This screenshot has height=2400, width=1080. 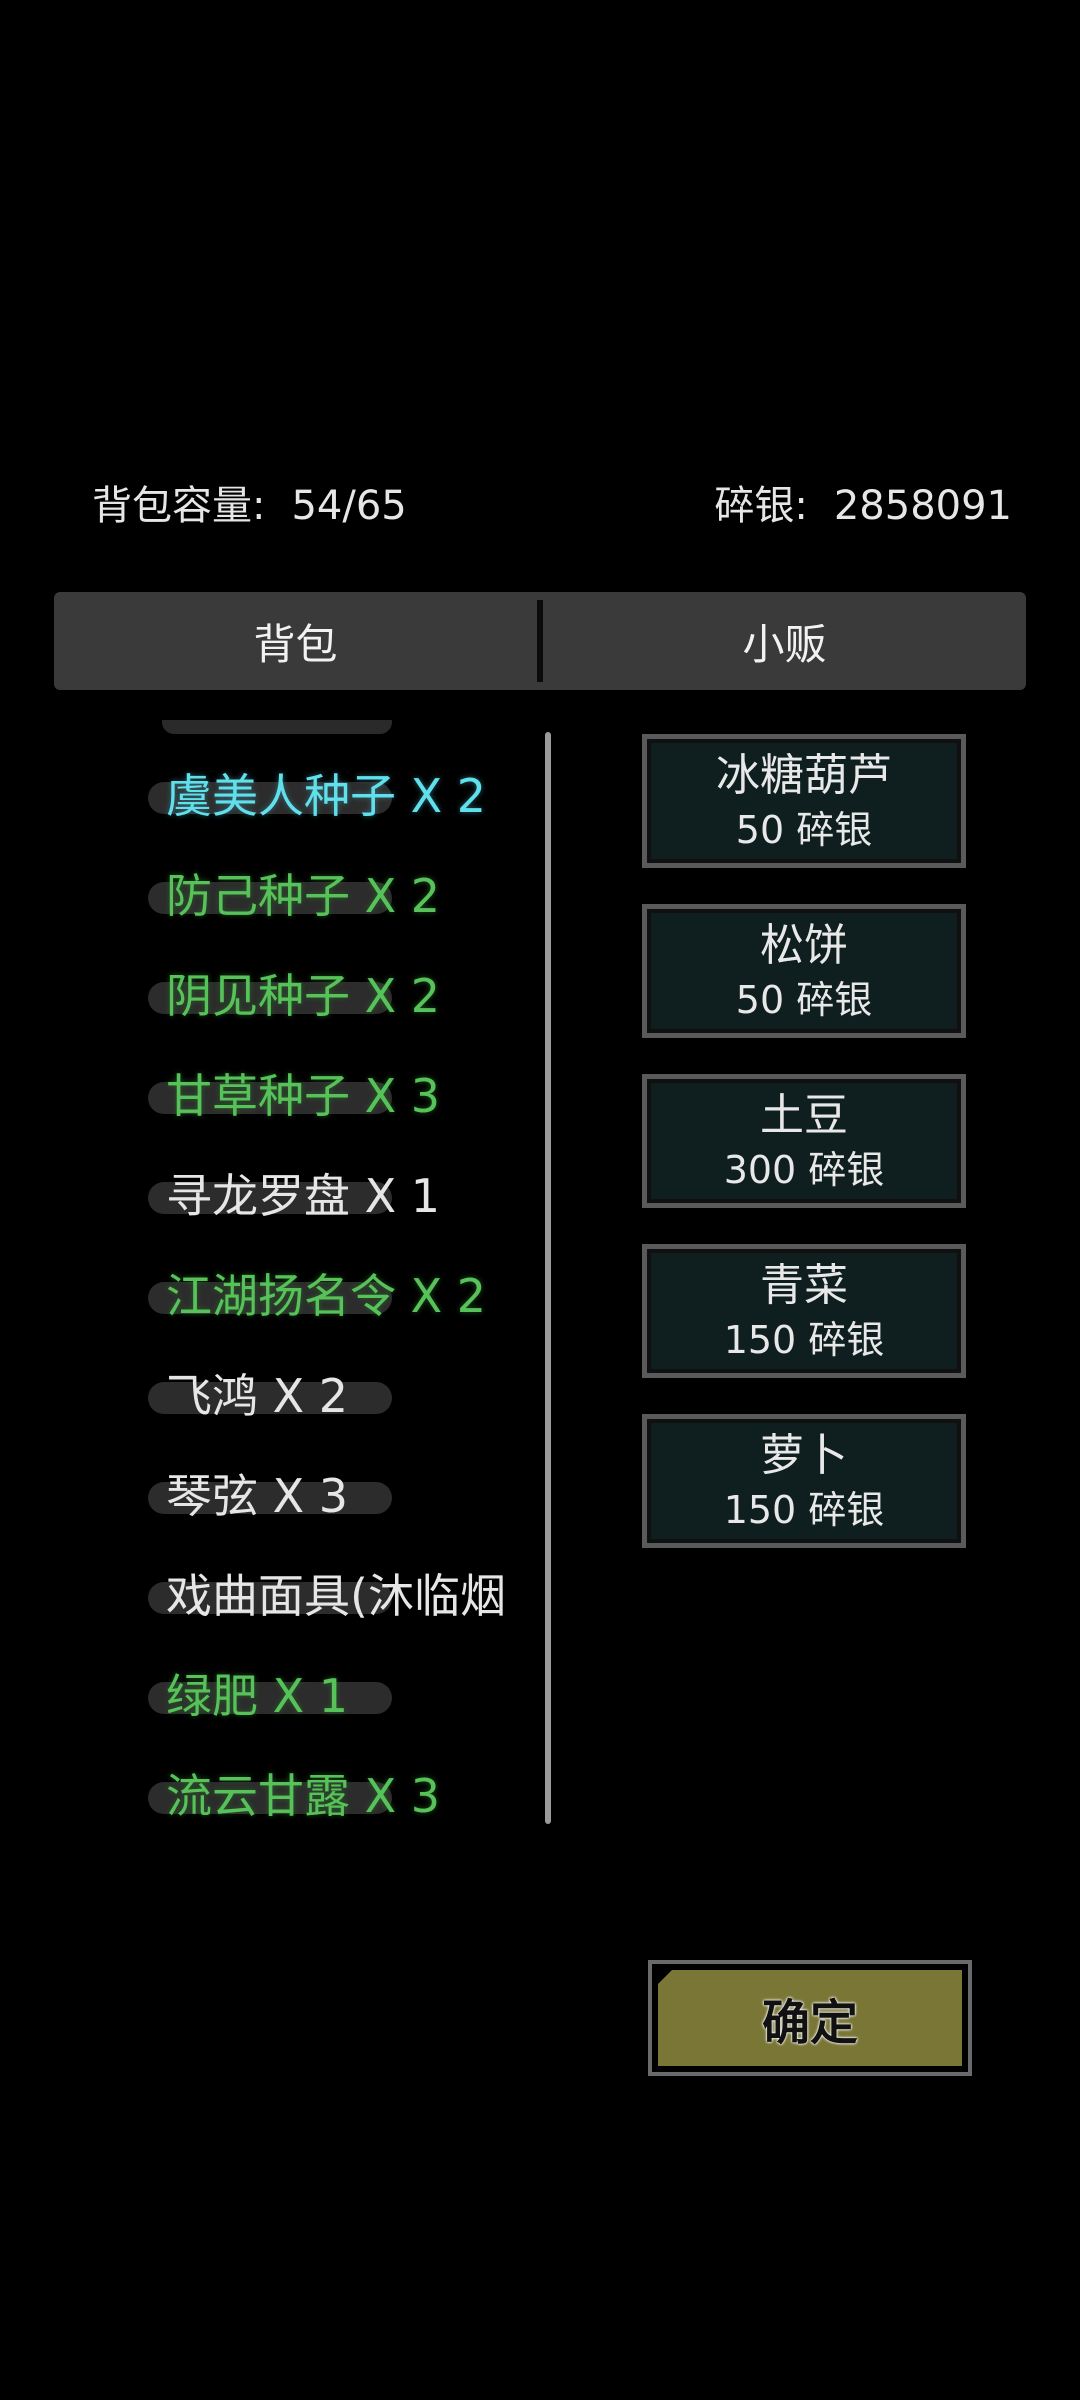 What do you see at coordinates (277, 730) in the screenshot?
I see `inventory-item-partial` at bounding box center [277, 730].